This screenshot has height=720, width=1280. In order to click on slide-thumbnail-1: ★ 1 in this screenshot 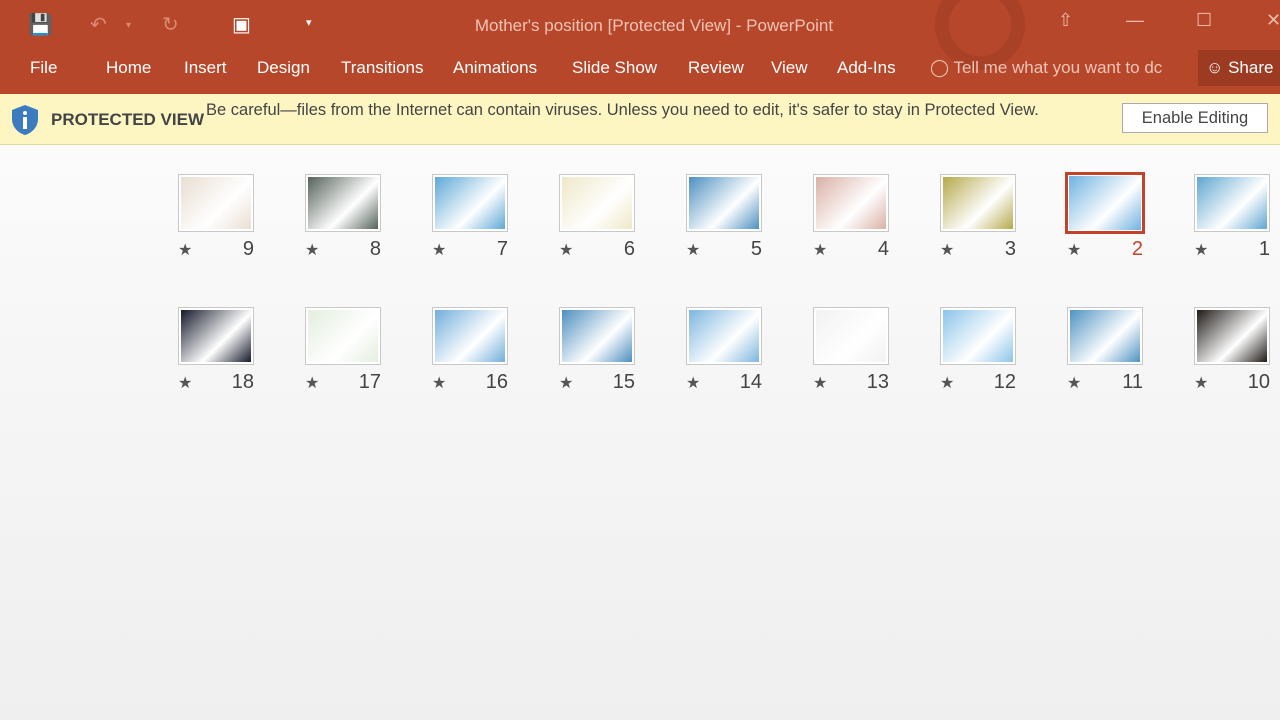, I will do `click(1232, 219)`.